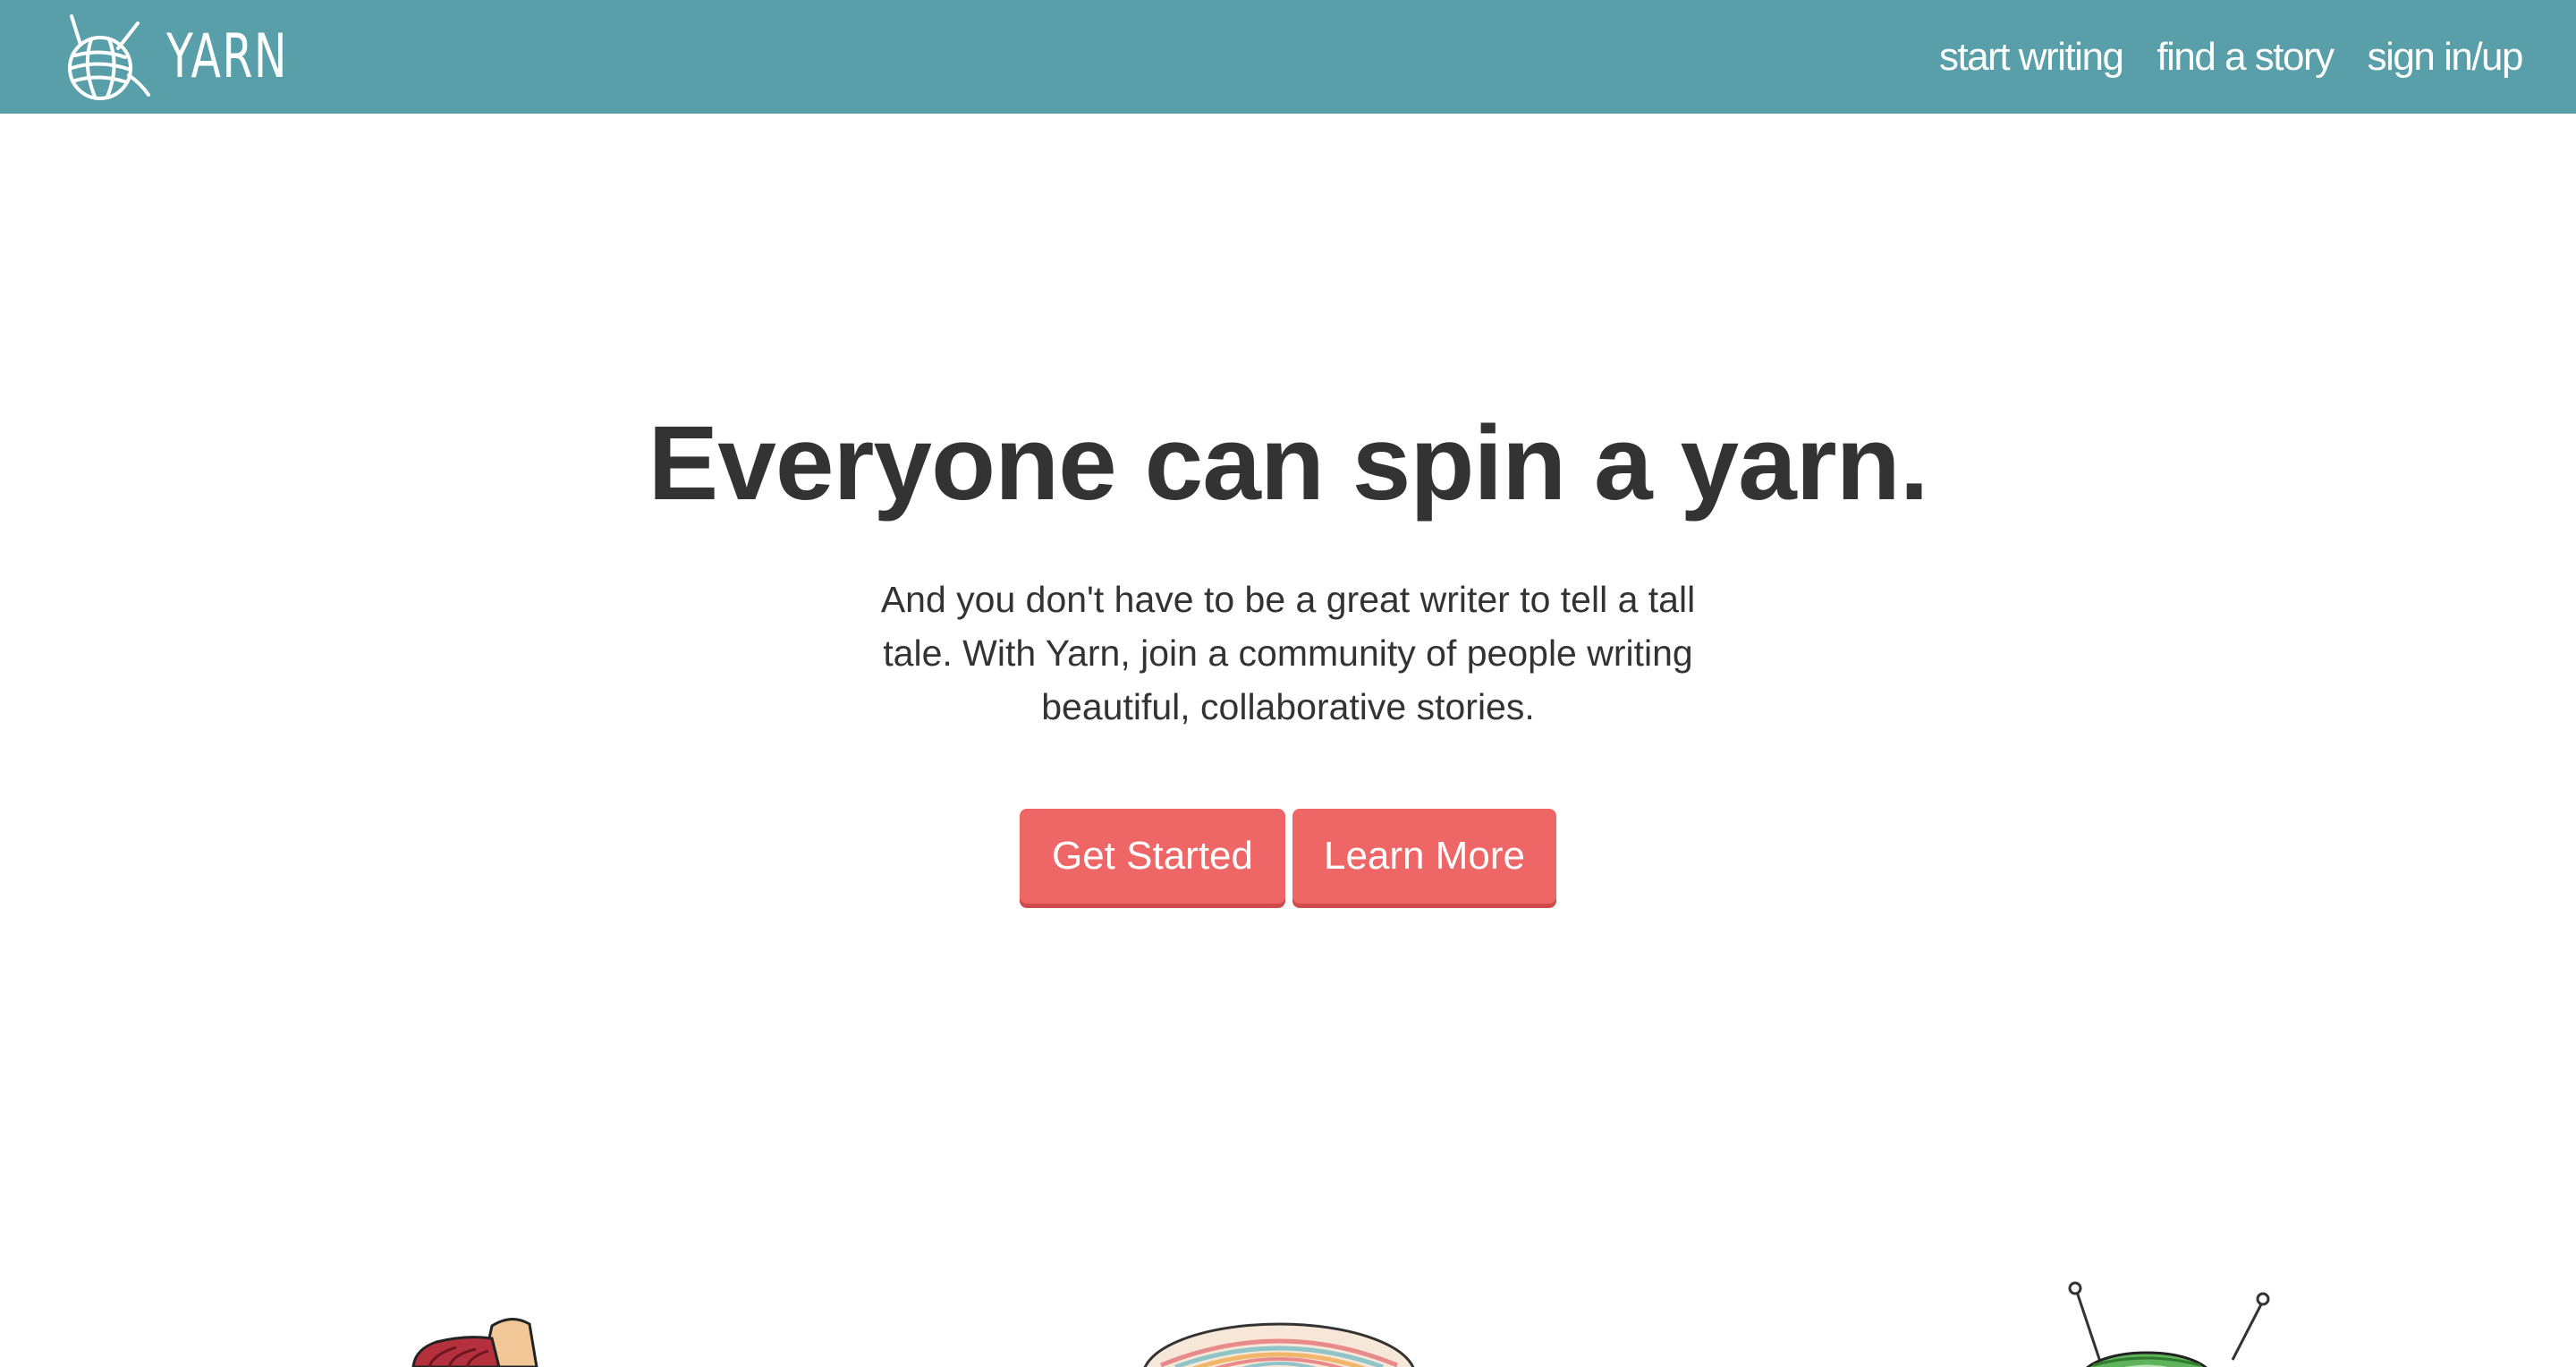 The image size is (2576, 1367). What do you see at coordinates (474, 1342) in the screenshot?
I see `yarn-spool-icon` at bounding box center [474, 1342].